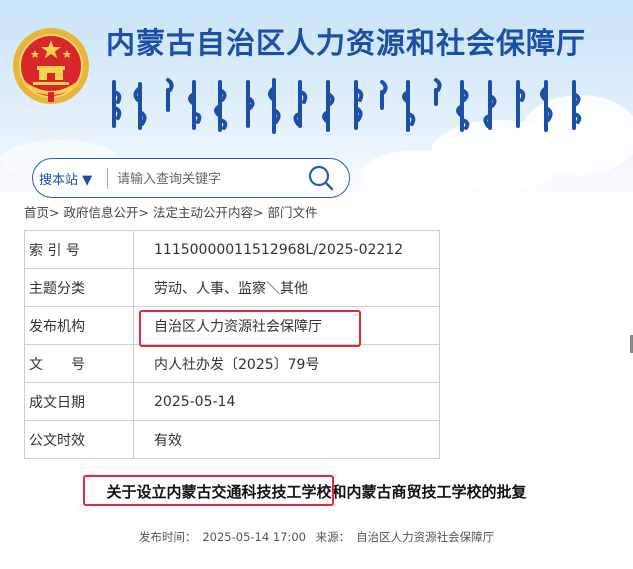 This screenshot has width=633, height=569. What do you see at coordinates (321, 178) in the screenshot?
I see `search-icon` at bounding box center [321, 178].